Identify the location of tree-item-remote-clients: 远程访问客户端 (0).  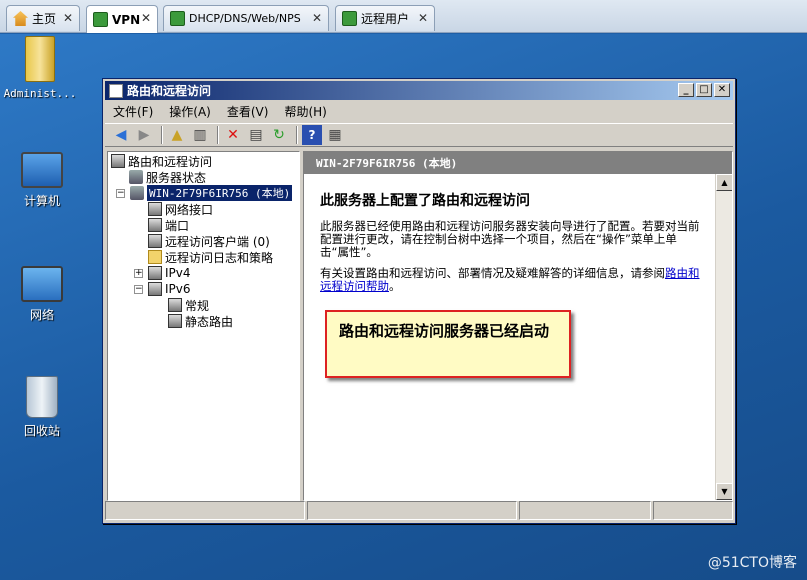
(209, 241).